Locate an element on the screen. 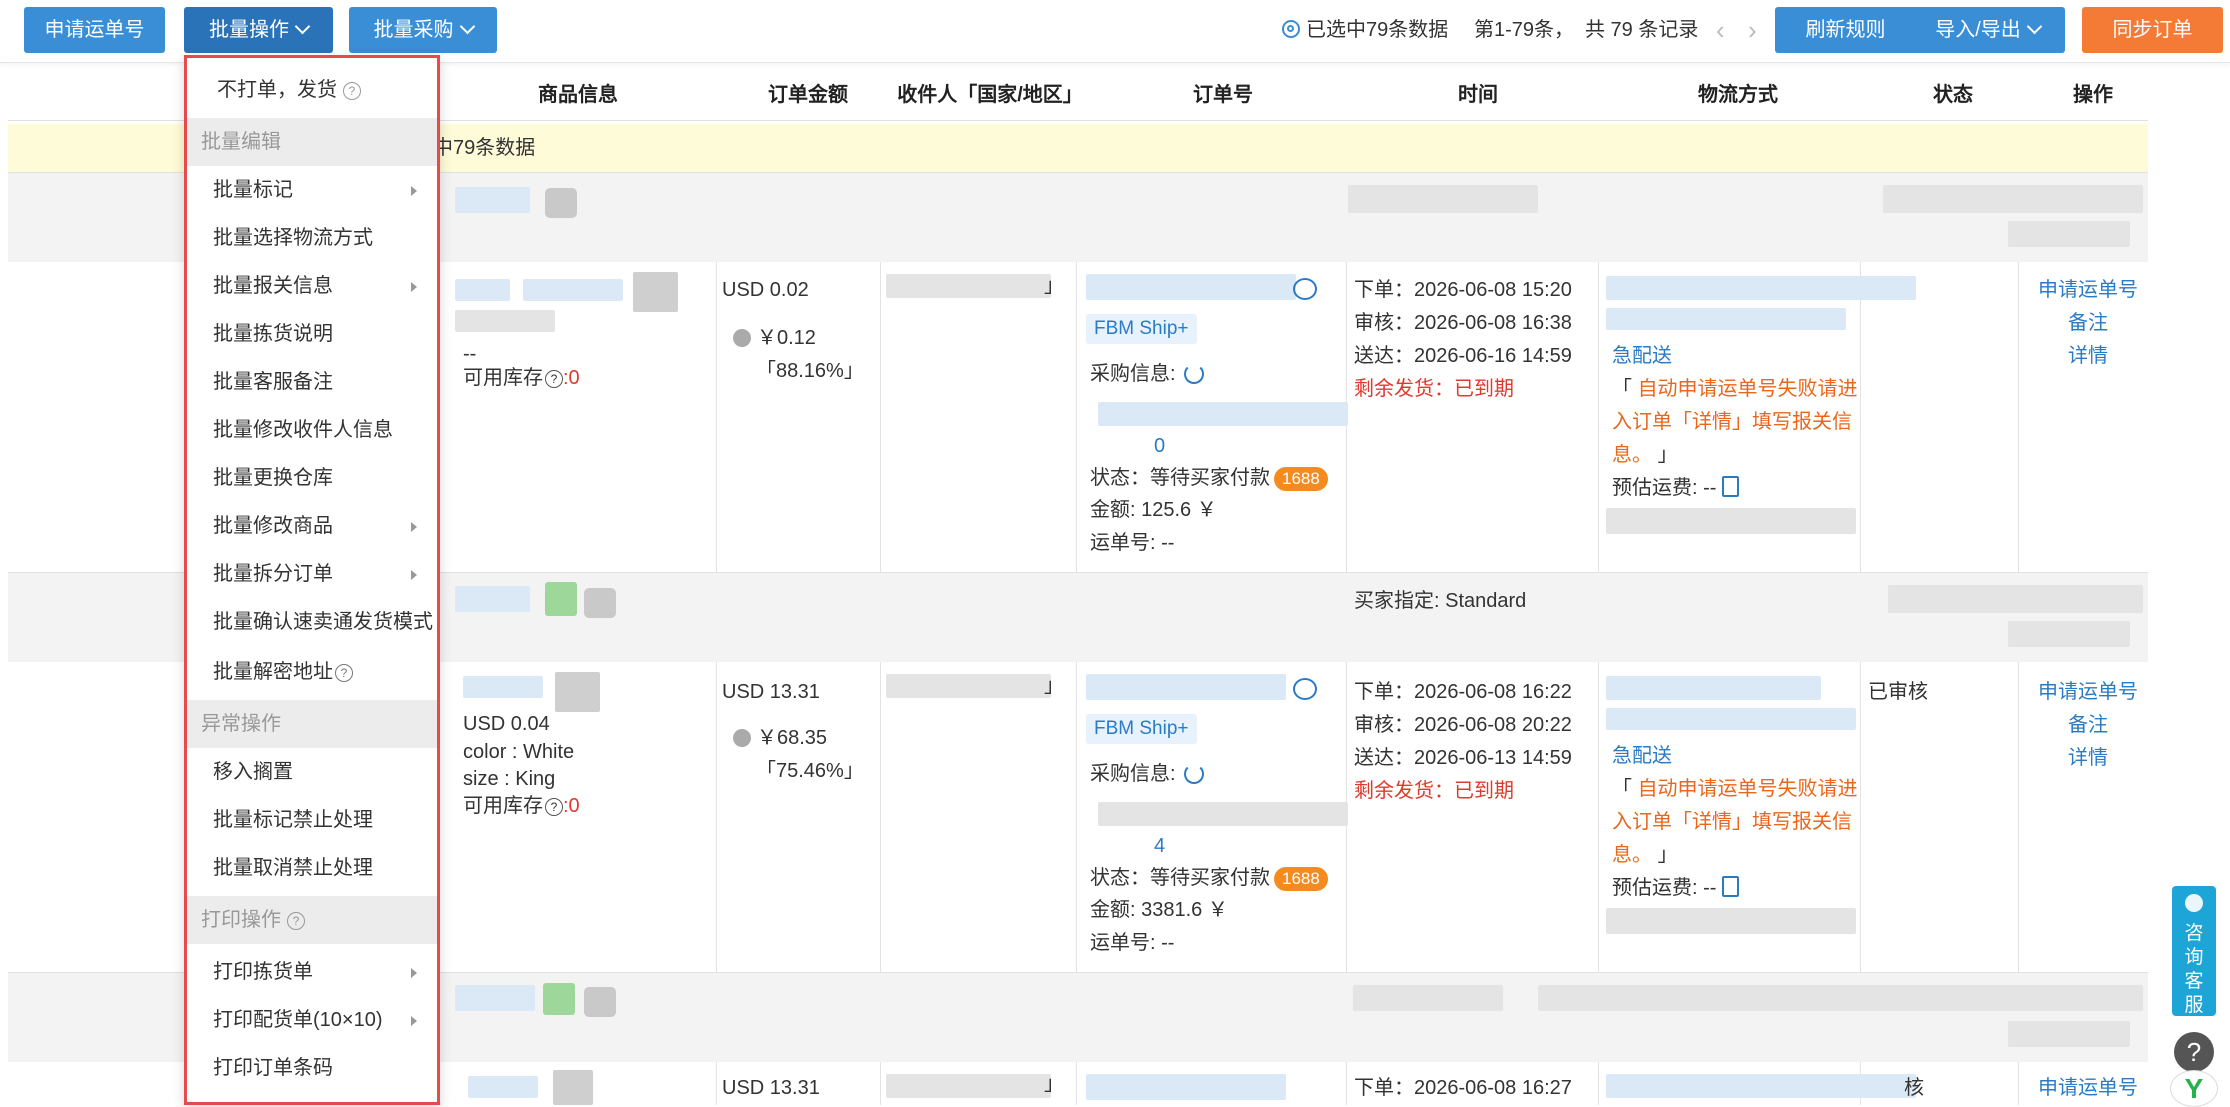 This screenshot has height=1107, width=2230. gear-icon is located at coordinates (1291, 29).